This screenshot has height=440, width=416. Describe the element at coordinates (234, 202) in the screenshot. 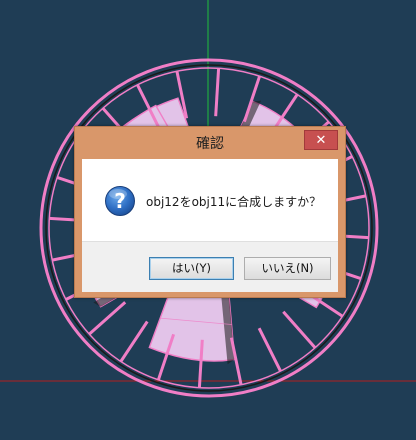

I see `dialog-message: obj12をobj11に合成しますか？` at that location.